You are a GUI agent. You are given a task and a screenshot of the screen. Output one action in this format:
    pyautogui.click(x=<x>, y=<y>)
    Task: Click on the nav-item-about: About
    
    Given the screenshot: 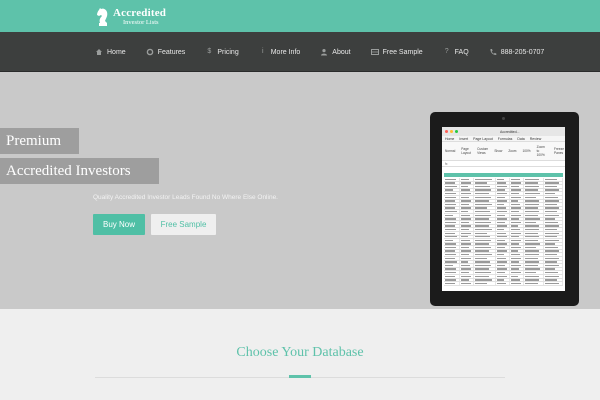 What is the action you would take?
    pyautogui.click(x=335, y=52)
    